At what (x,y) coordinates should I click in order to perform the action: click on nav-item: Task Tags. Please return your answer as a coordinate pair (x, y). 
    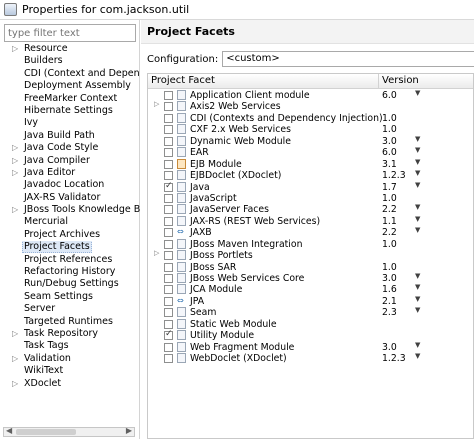
    Looking at the image, I should click on (70, 346).